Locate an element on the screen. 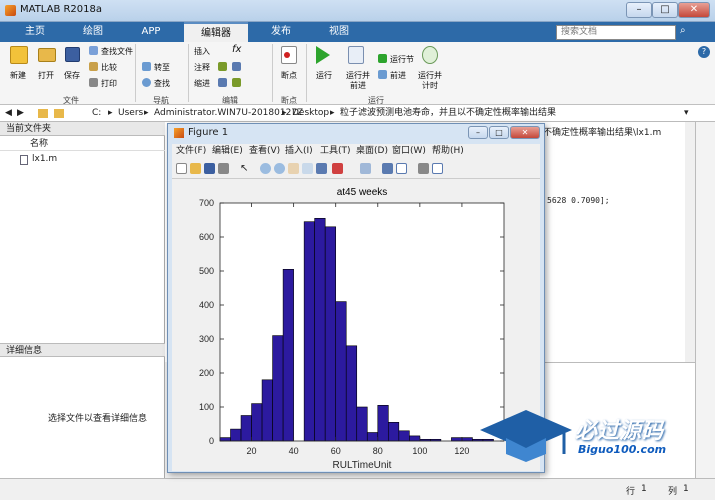 This screenshot has width=715, height=500. menu-tools: 工具(T) is located at coordinates (335, 151).